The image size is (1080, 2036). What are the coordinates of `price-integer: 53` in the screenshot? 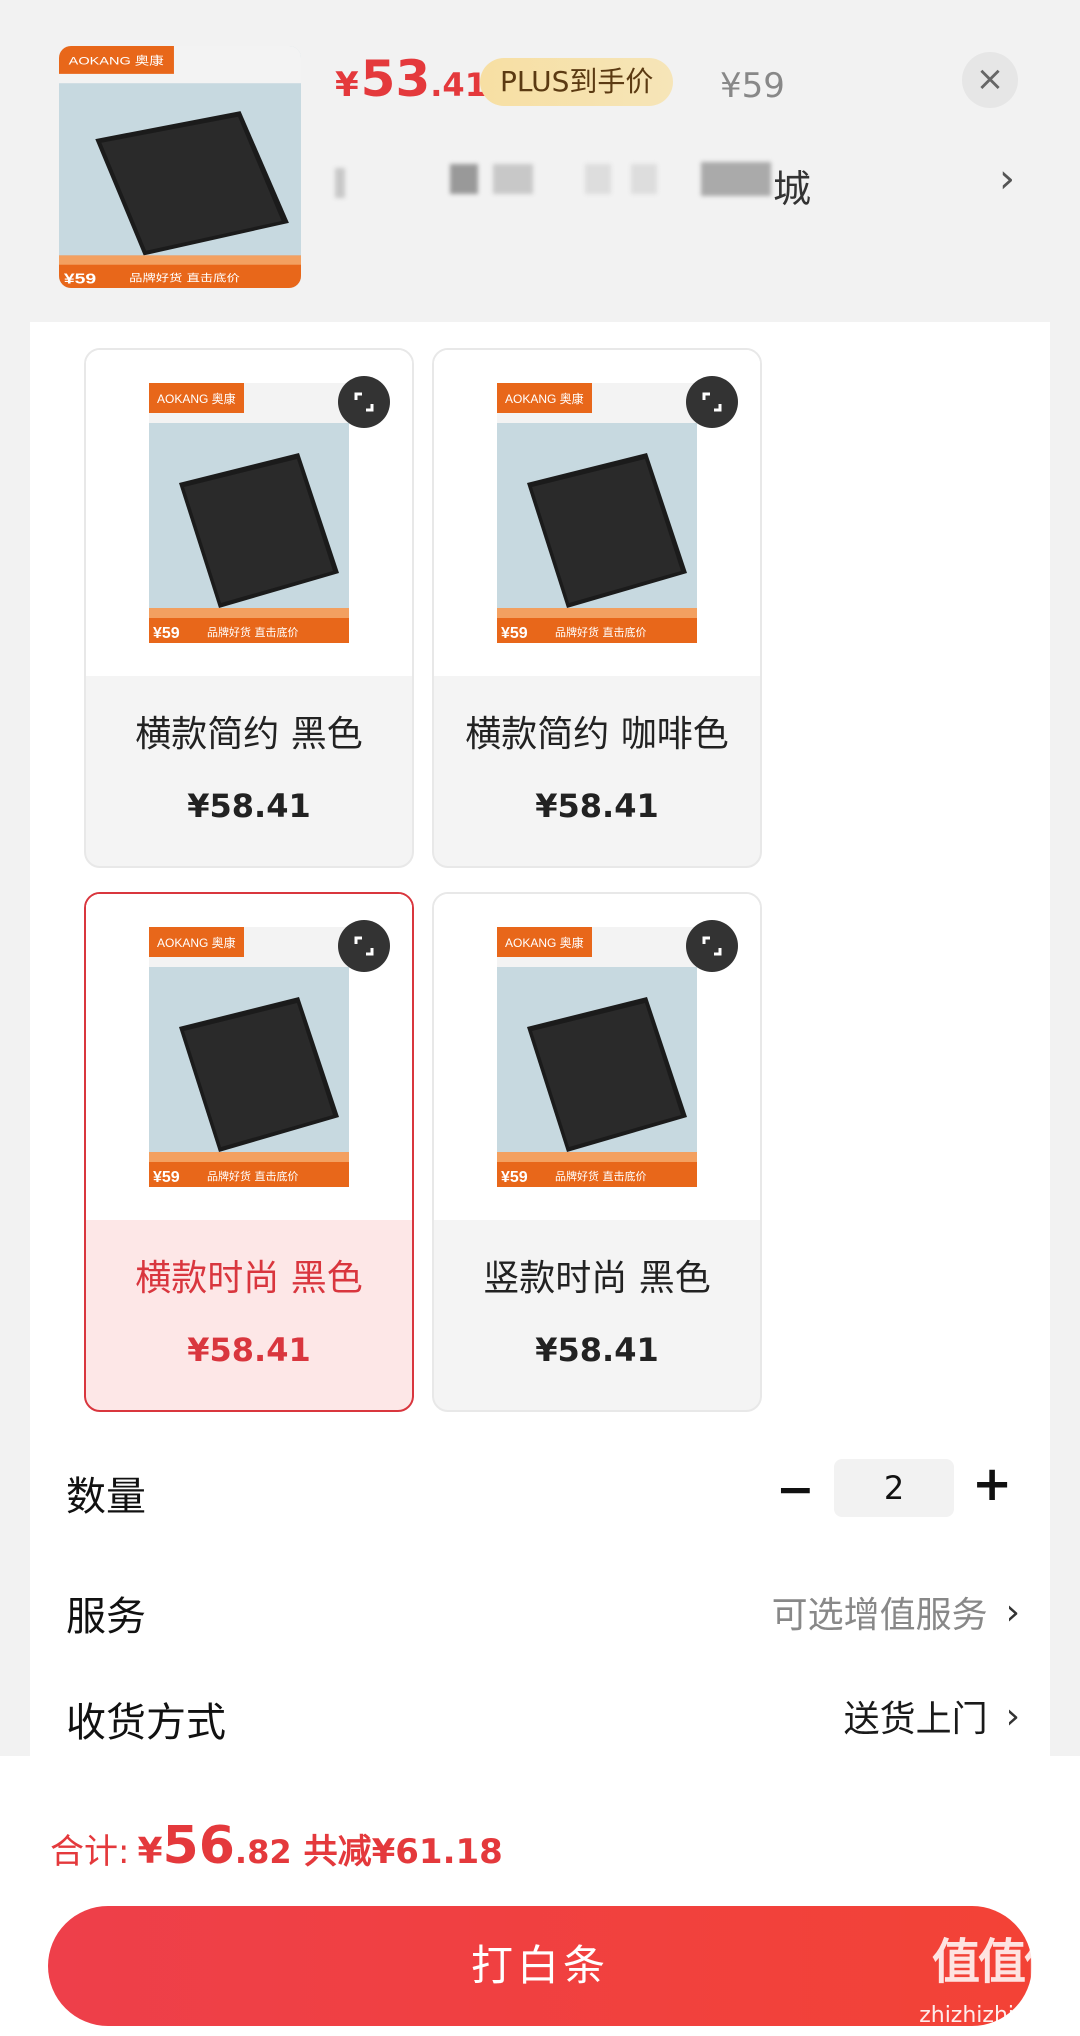 It's located at (395, 79).